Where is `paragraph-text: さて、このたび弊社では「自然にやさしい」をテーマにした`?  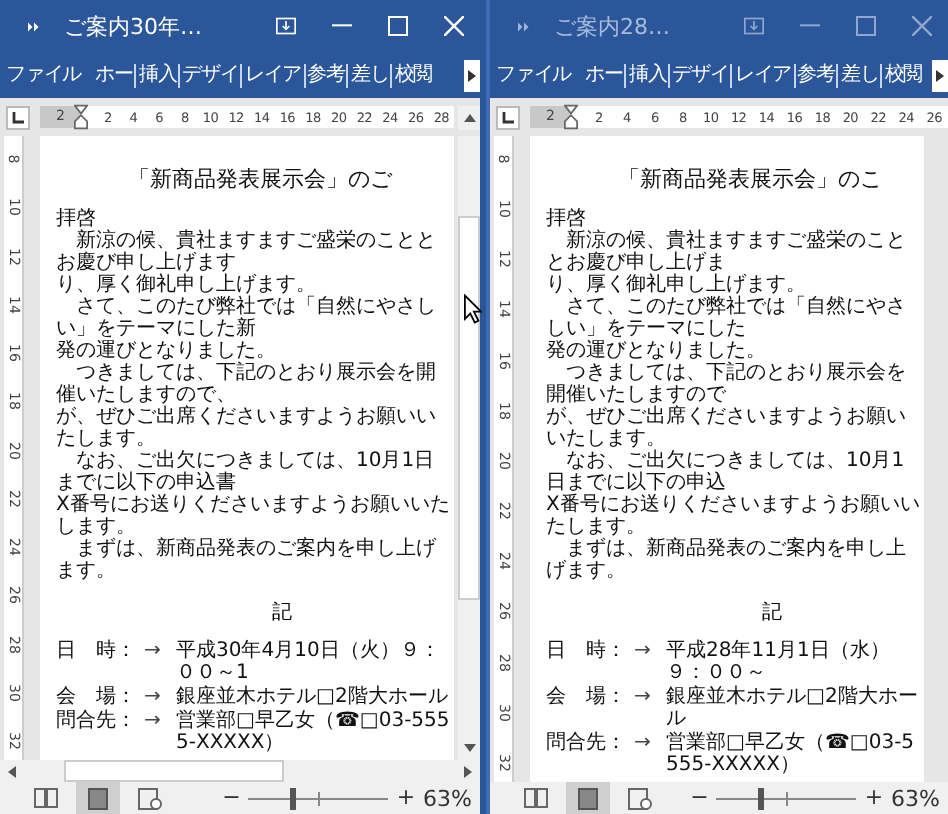
paragraph-text: さて、このたび弊社では「自然にやさしい」をテーマにした is located at coordinates (727, 318).